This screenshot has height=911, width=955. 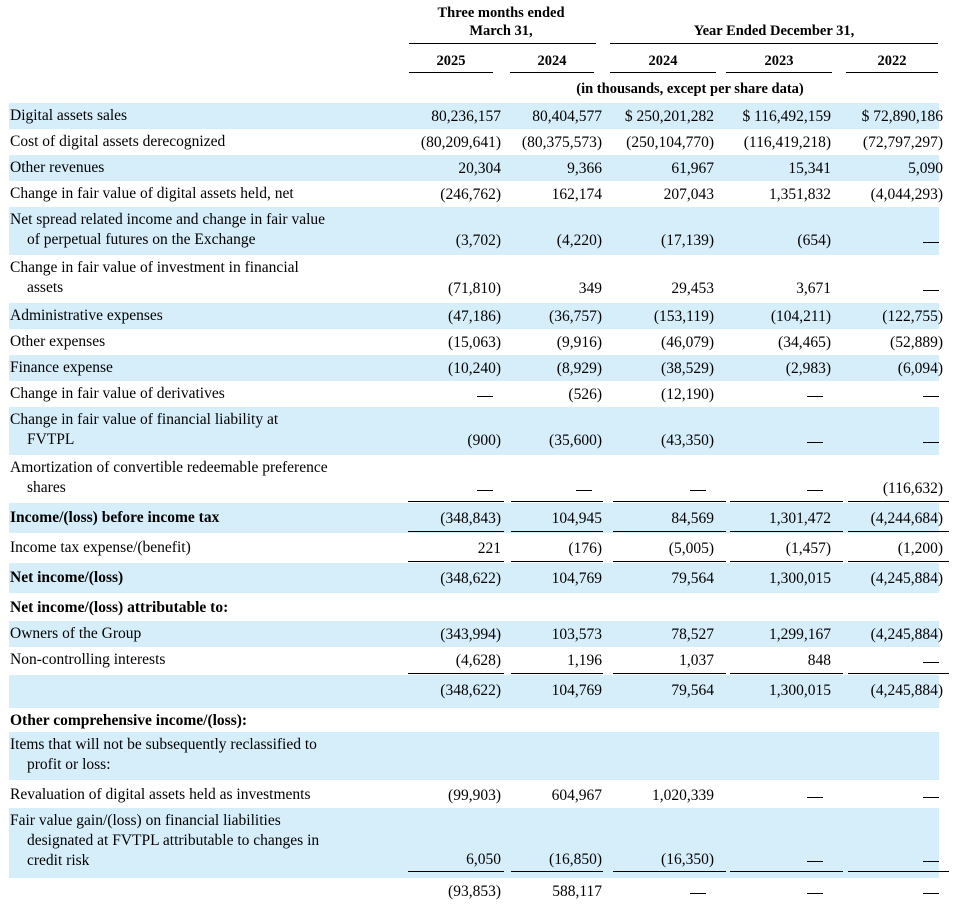 I want to click on row-value: (4,044,293), so click(x=906, y=194).